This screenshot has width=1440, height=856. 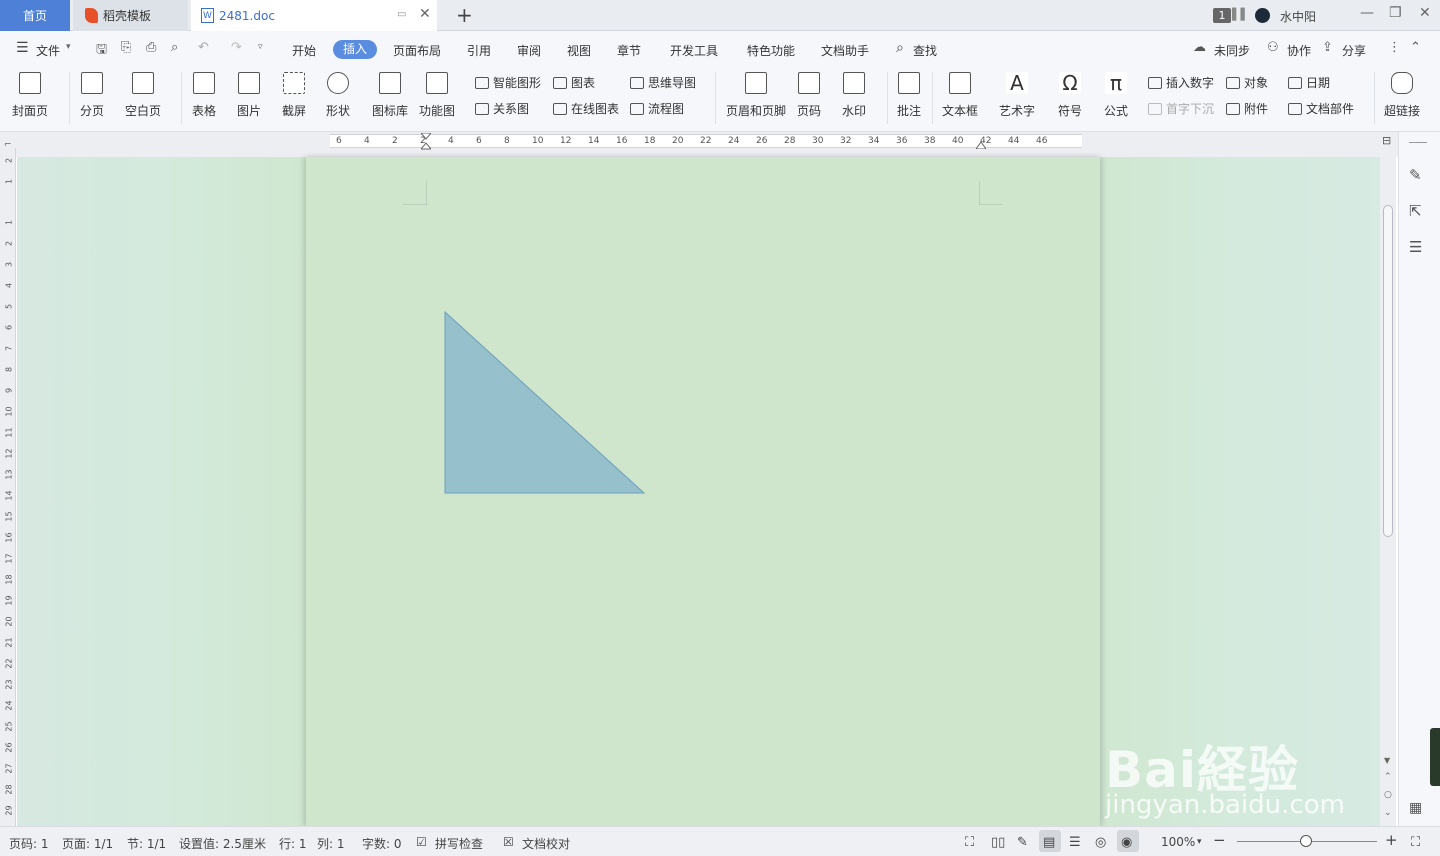 What do you see at coordinates (1299, 50) in the screenshot?
I see `collab-button: 协作` at bounding box center [1299, 50].